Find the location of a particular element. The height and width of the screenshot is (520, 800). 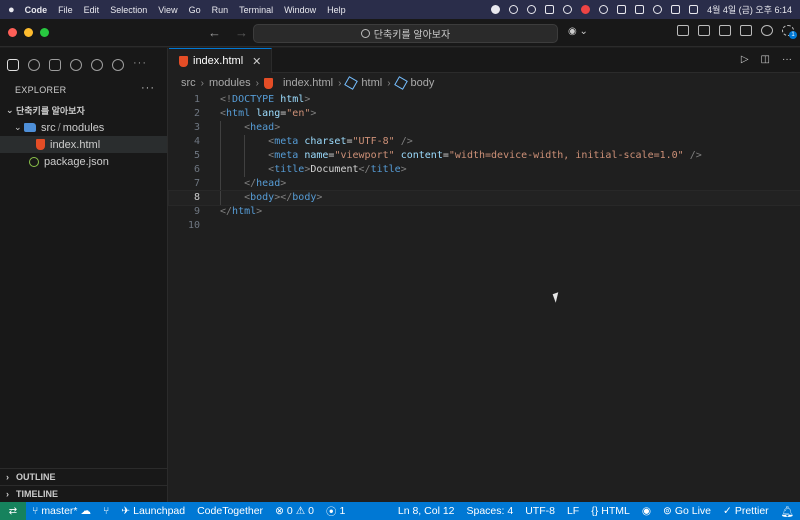

explorer-icon is located at coordinates (13, 64).